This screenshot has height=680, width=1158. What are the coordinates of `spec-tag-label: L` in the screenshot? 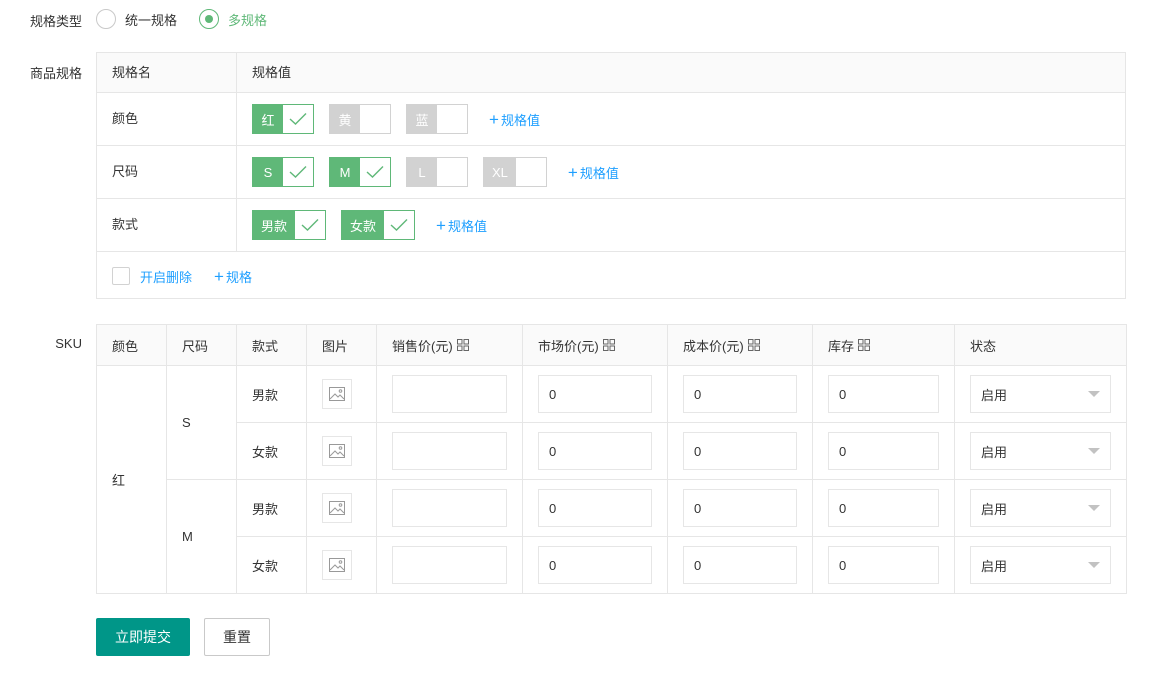 It's located at (422, 172).